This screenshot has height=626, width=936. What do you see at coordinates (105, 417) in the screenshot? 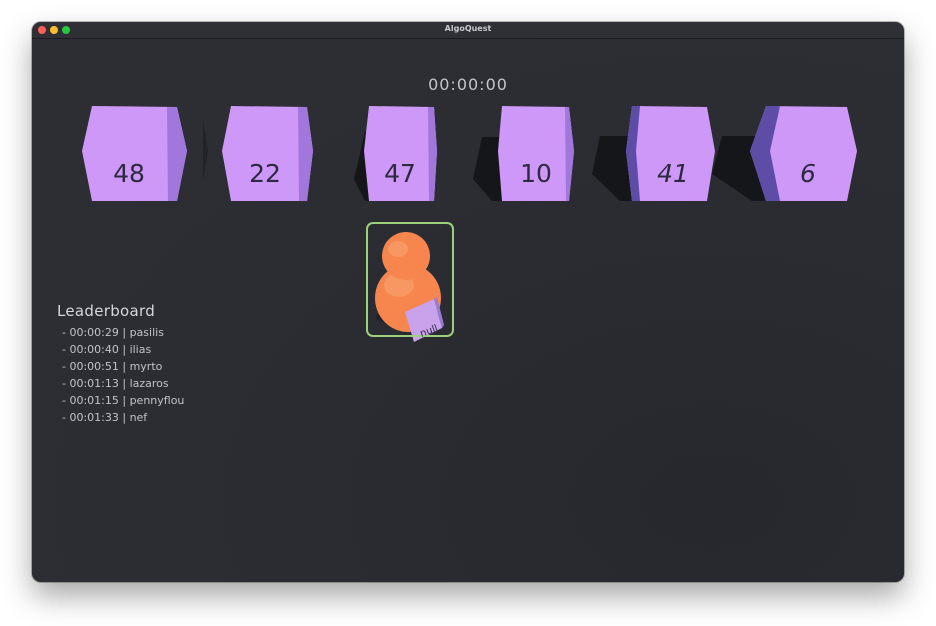
I see `leaderboard-entry: - 00:01:33 | nef` at bounding box center [105, 417].